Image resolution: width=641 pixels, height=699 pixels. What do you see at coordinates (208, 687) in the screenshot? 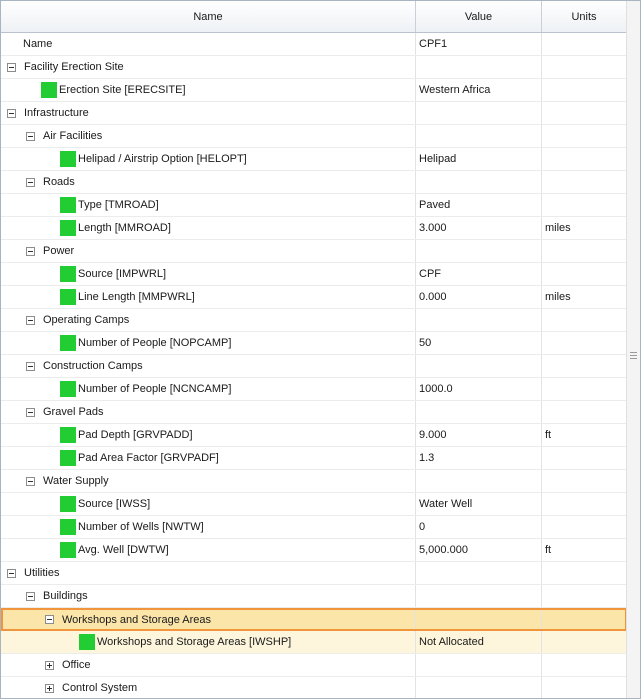
I see `name-cell: Control System` at bounding box center [208, 687].